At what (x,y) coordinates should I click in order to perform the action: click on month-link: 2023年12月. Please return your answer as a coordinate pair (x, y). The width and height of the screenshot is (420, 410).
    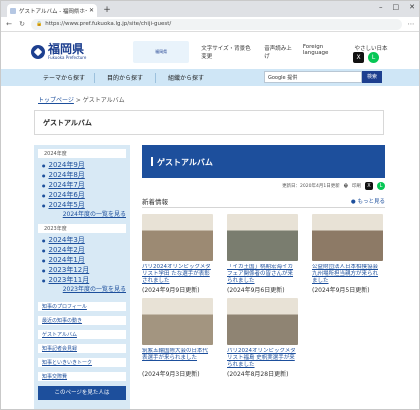
    Looking at the image, I should click on (84, 270).